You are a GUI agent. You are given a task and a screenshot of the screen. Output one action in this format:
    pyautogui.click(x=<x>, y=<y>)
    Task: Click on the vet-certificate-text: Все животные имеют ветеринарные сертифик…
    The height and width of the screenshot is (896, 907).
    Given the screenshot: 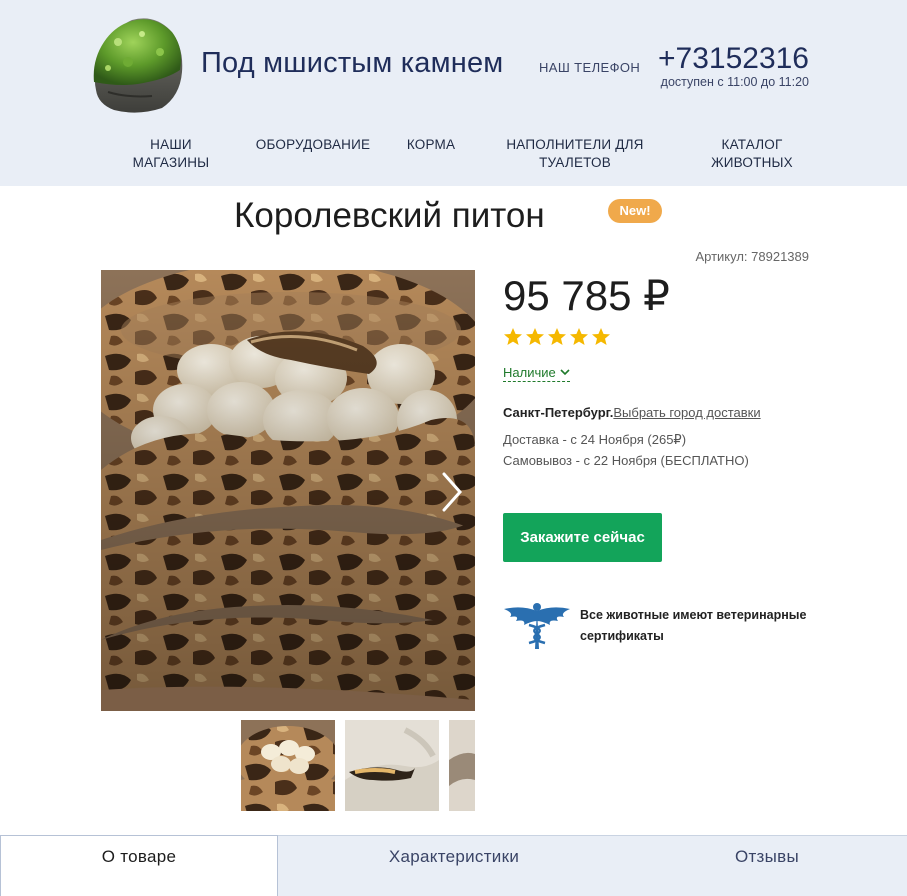 What is the action you would take?
    pyautogui.click(x=693, y=625)
    